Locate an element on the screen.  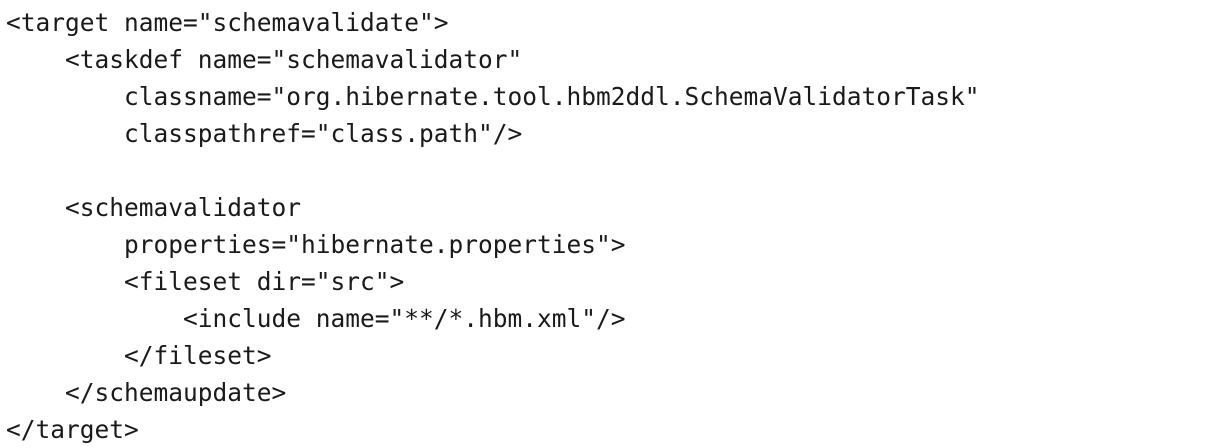
code-line: <taskdef name="schemavalidator" is located at coordinates (264, 59).